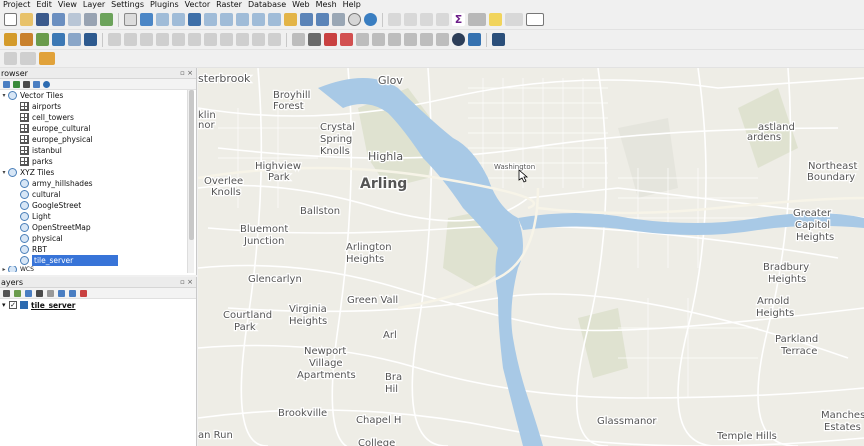 The height and width of the screenshot is (446, 864). Describe the element at coordinates (130, 39) in the screenshot. I see `toggle-editing-icon` at that location.